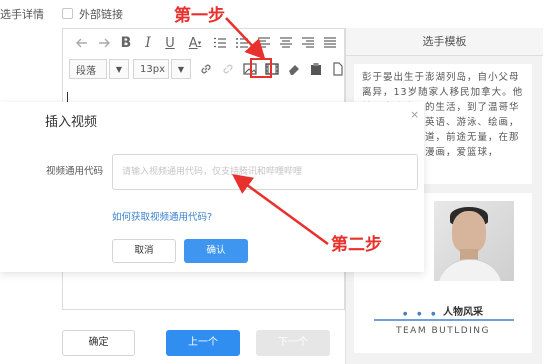 The image size is (554, 364). I want to click on undo-icon, so click(82, 43).